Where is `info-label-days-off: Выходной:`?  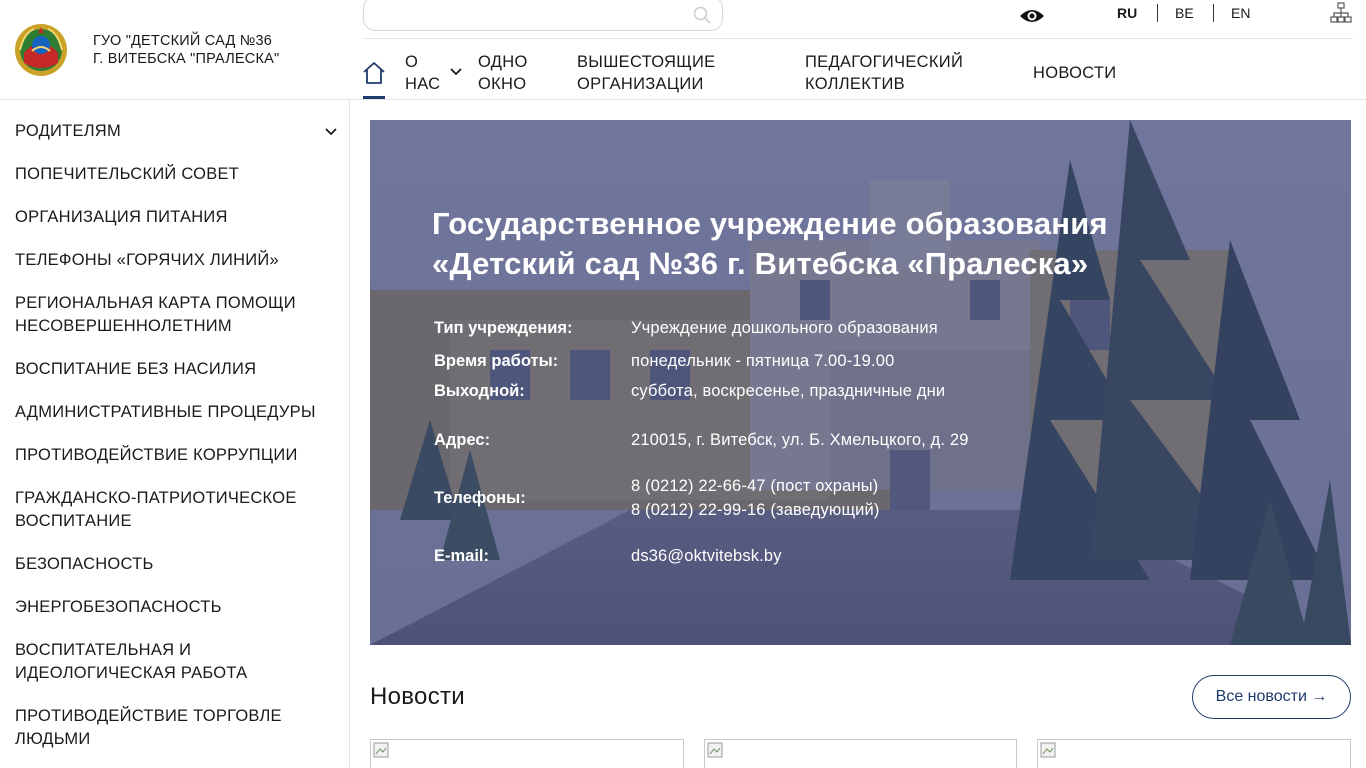 info-label-days-off: Выходной: is located at coordinates (479, 391).